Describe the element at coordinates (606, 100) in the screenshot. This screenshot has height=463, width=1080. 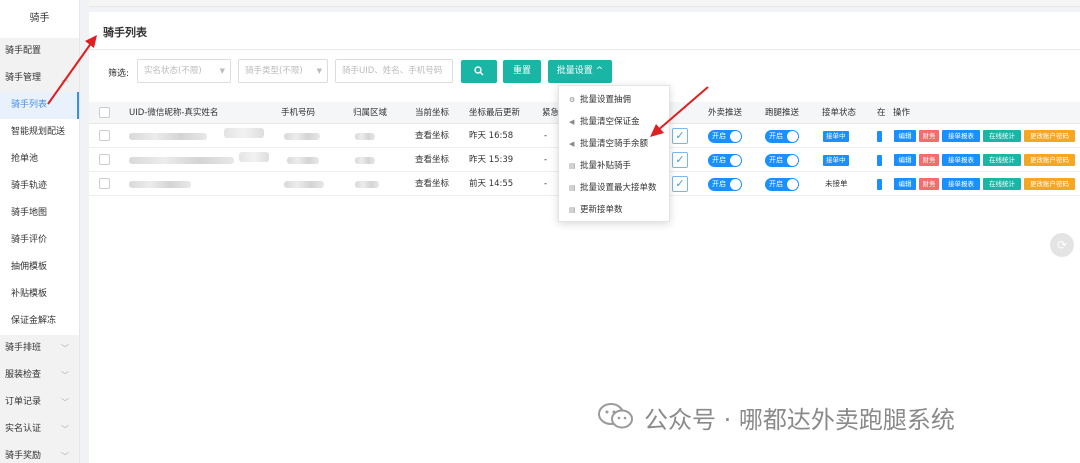
I see `menu-item-label: 批量设置抽佣` at that location.